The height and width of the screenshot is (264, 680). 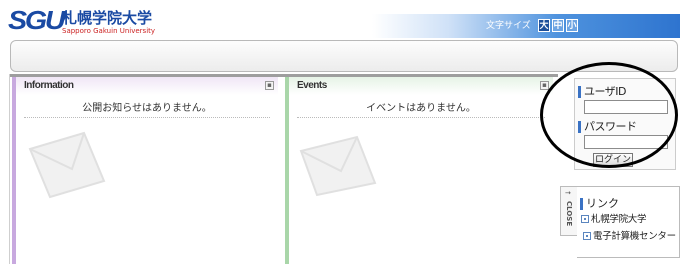 I want to click on top-navigation-bar, so click(x=344, y=56).